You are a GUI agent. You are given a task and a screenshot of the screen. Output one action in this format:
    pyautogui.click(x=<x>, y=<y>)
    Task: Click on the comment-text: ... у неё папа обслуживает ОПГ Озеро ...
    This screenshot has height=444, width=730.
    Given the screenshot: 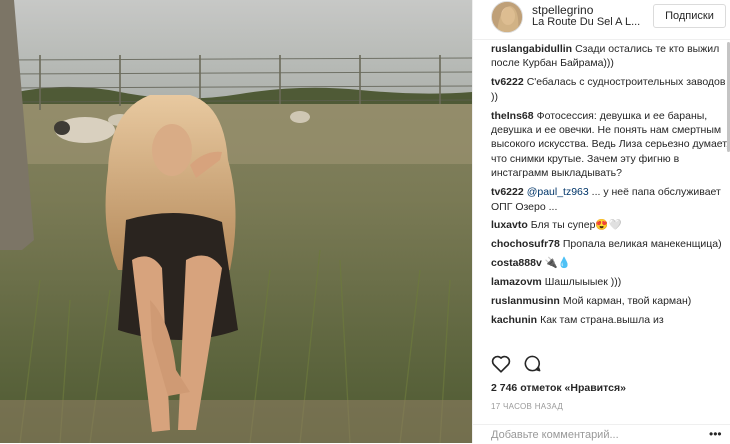 What is the action you would take?
    pyautogui.click(x=606, y=199)
    